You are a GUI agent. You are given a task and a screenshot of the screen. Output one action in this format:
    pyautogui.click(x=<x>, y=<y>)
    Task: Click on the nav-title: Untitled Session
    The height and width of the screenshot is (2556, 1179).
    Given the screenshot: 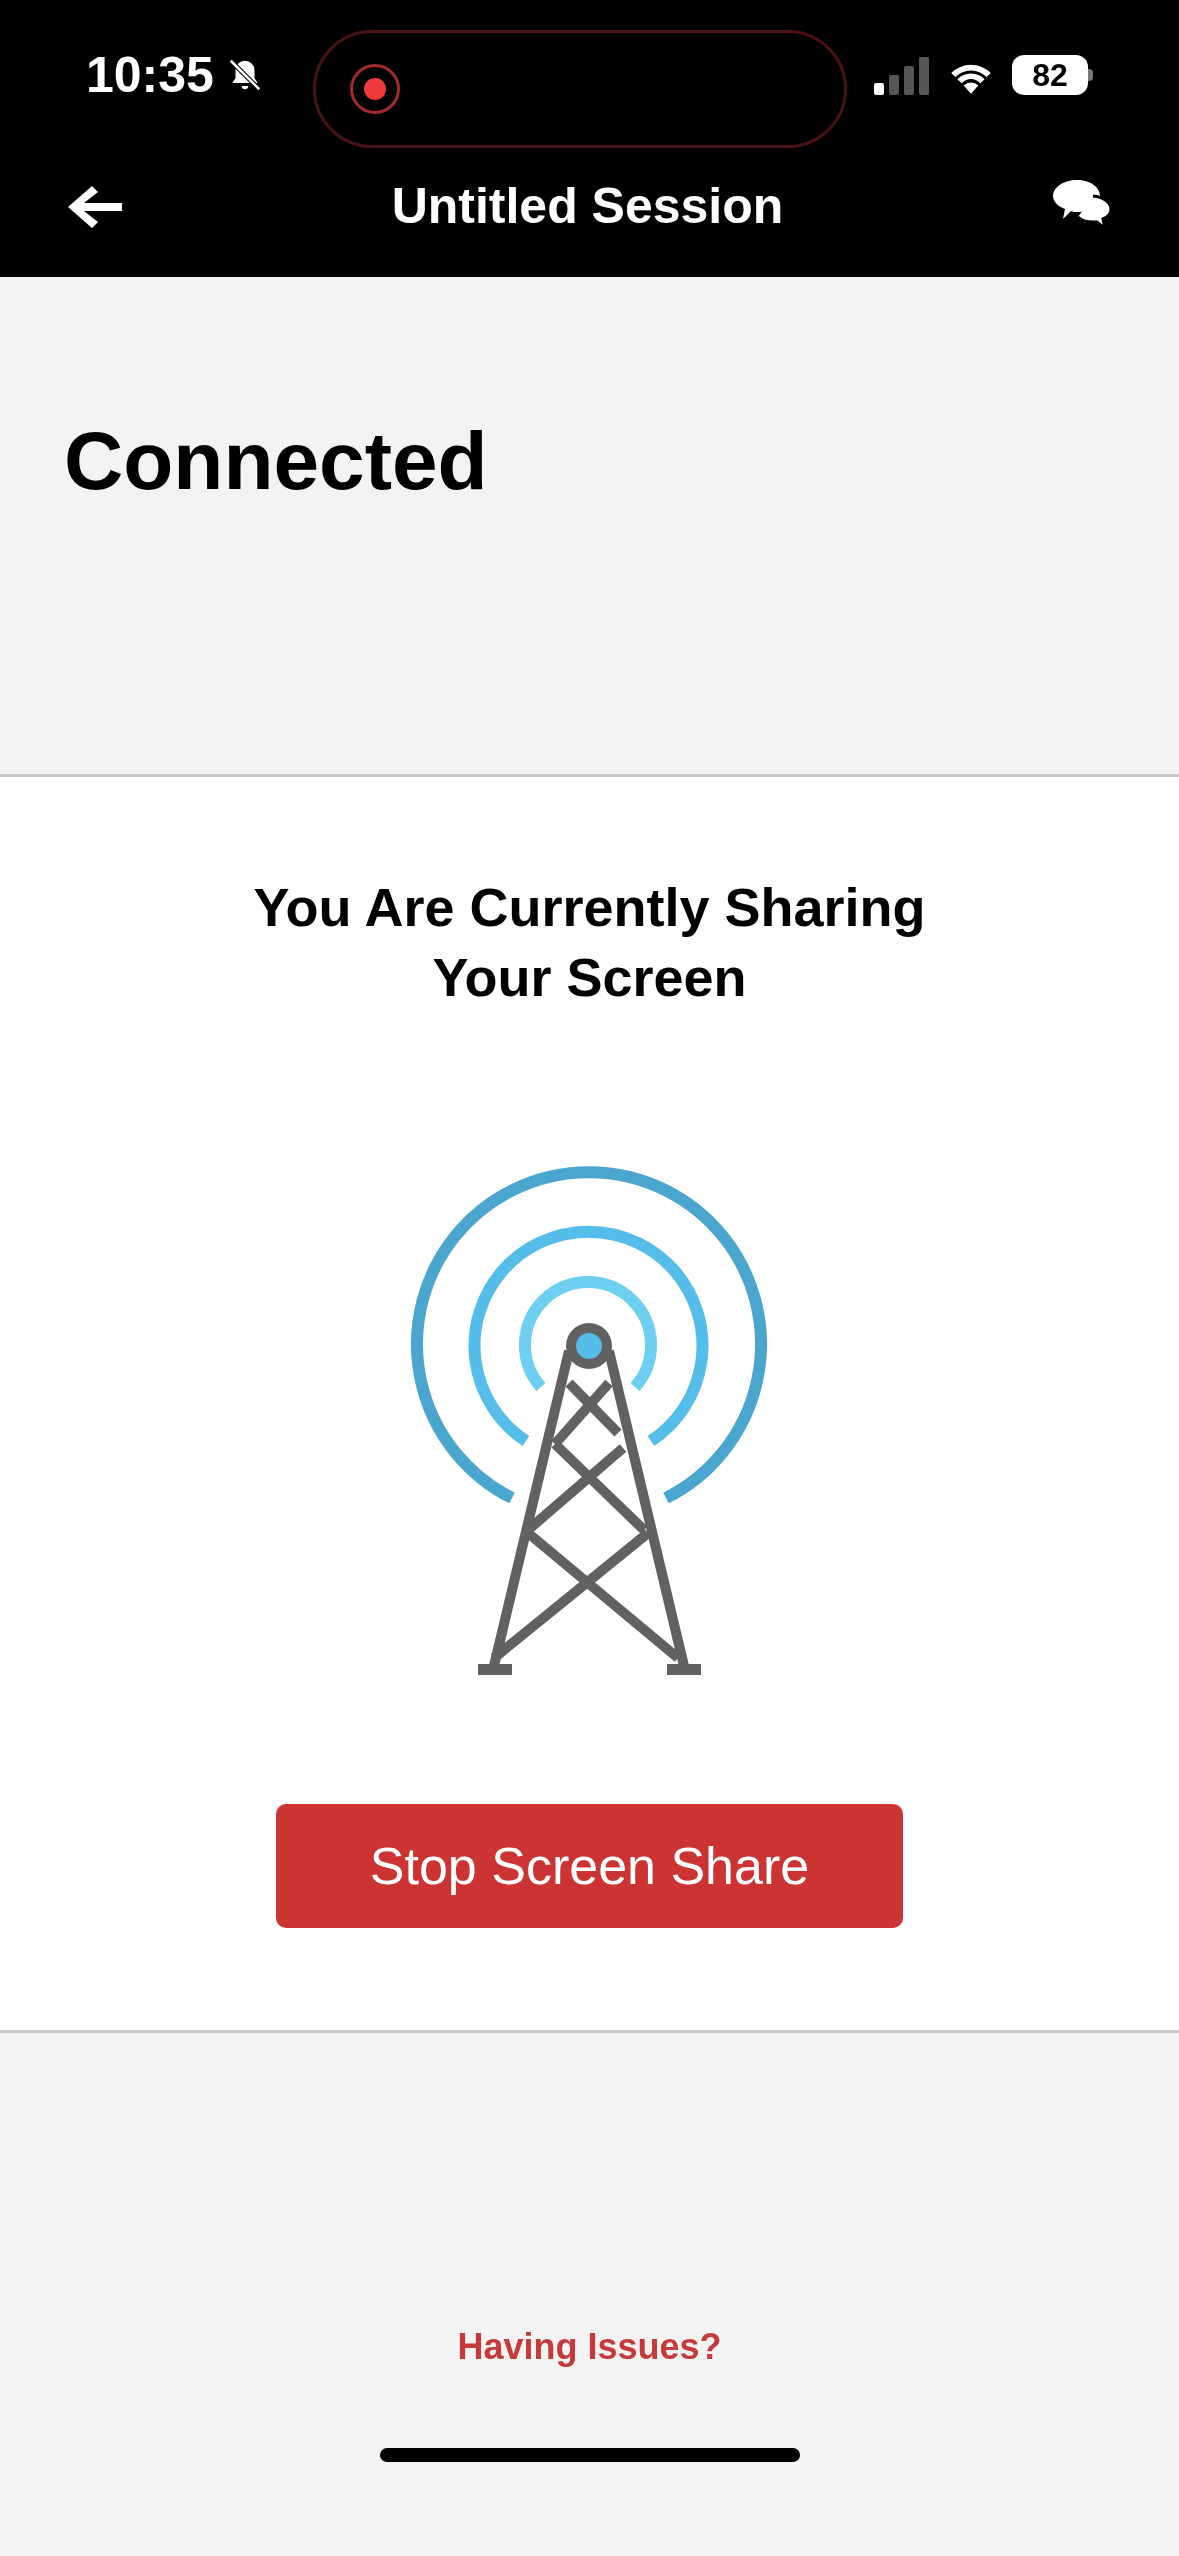 What is the action you would take?
    pyautogui.click(x=587, y=206)
    